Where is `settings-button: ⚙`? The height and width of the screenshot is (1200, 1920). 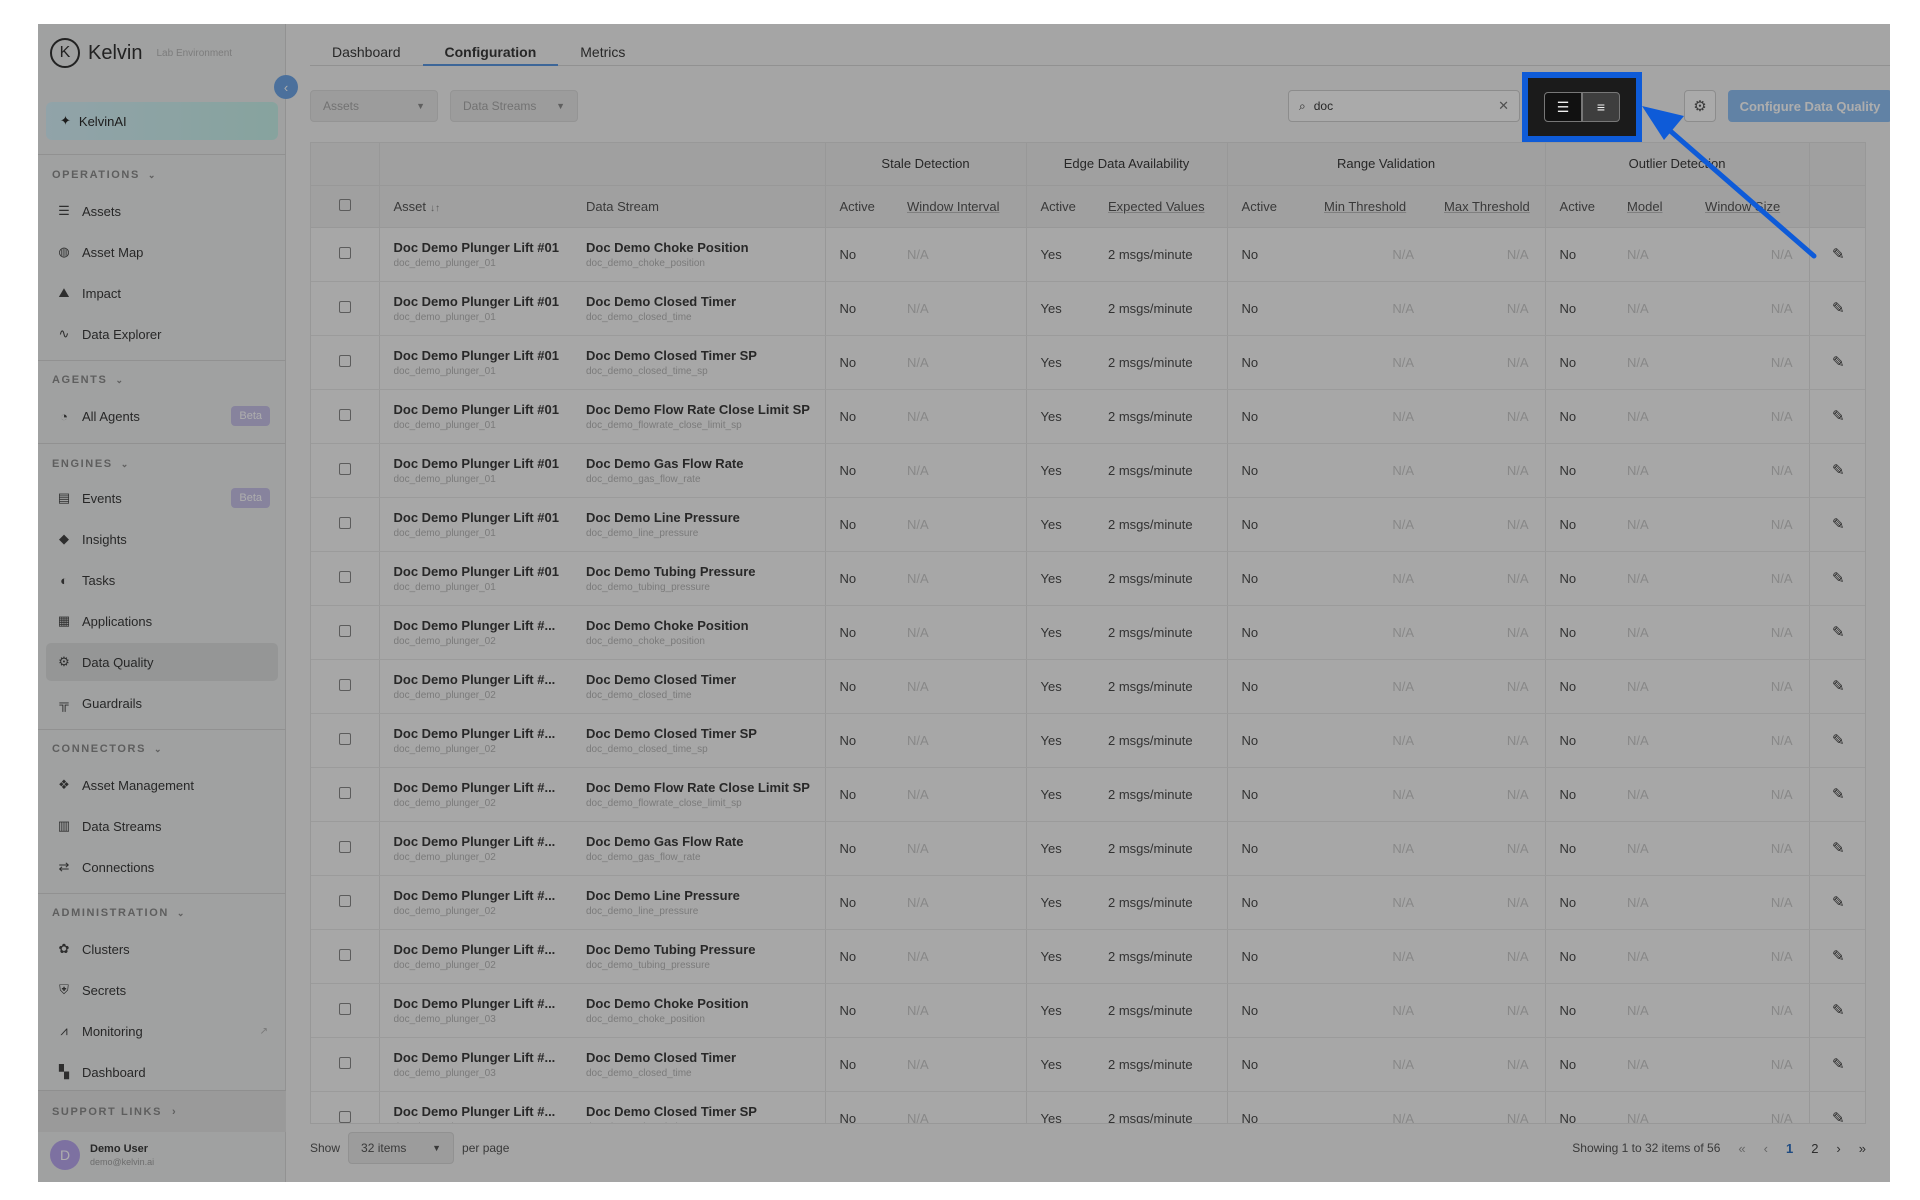 settings-button: ⚙ is located at coordinates (1700, 106).